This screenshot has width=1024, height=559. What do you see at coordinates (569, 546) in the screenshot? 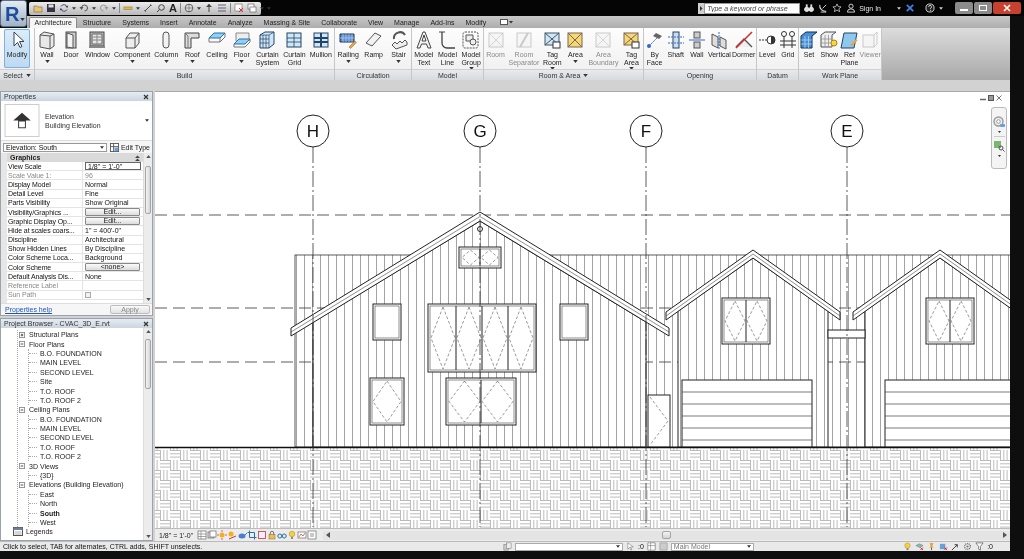
I see `workset-dropdown` at bounding box center [569, 546].